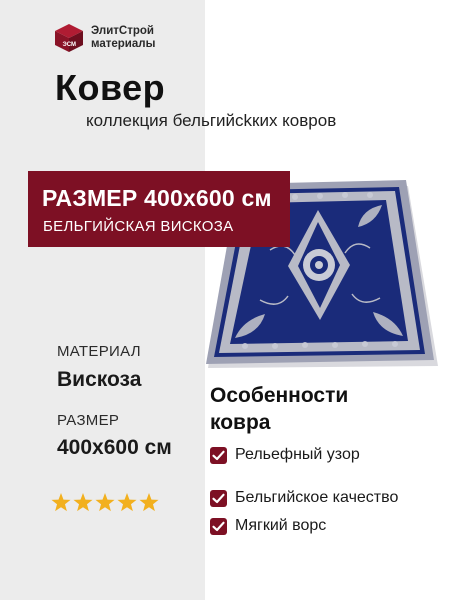 The width and height of the screenshot is (450, 600). I want to click on banner-size-text: РАЗМЕР 400x600 см, so click(157, 198).